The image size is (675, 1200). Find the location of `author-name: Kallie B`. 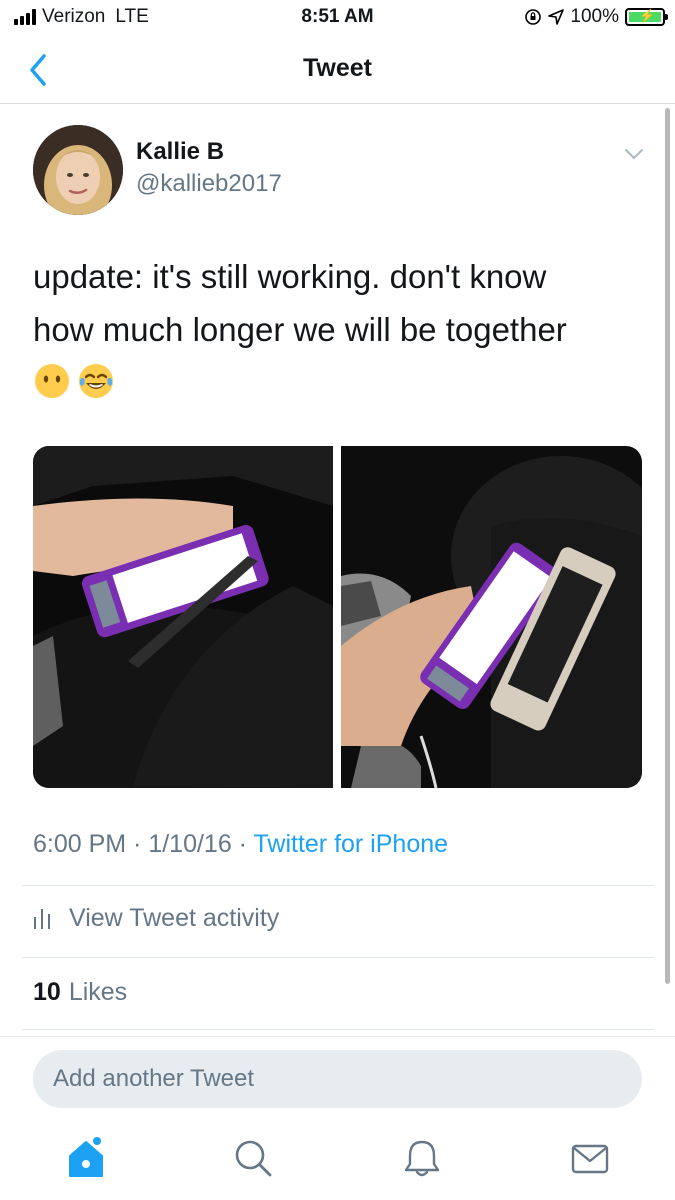

author-name: Kallie B is located at coordinates (180, 152).